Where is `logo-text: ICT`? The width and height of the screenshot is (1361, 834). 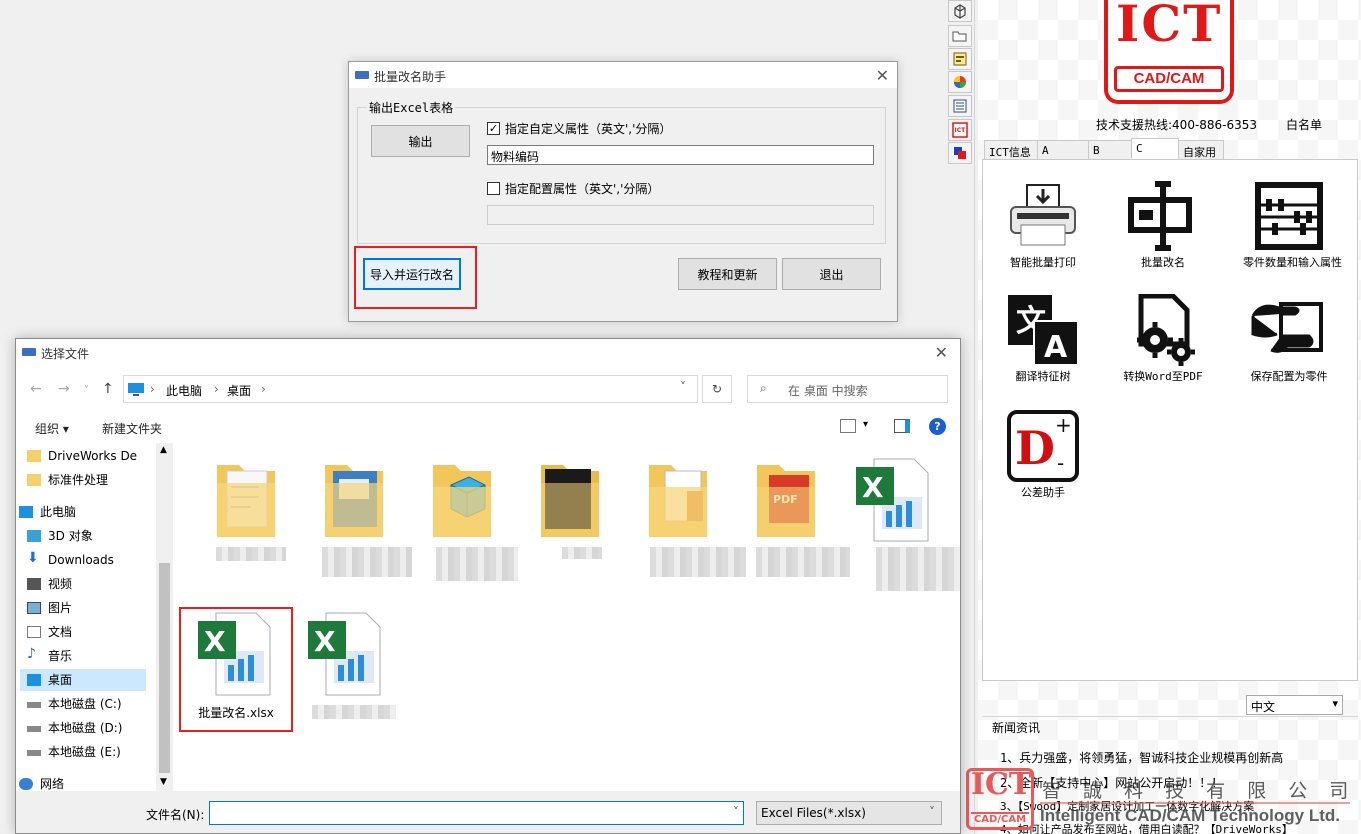
logo-text: ICT is located at coordinates (1169, 26).